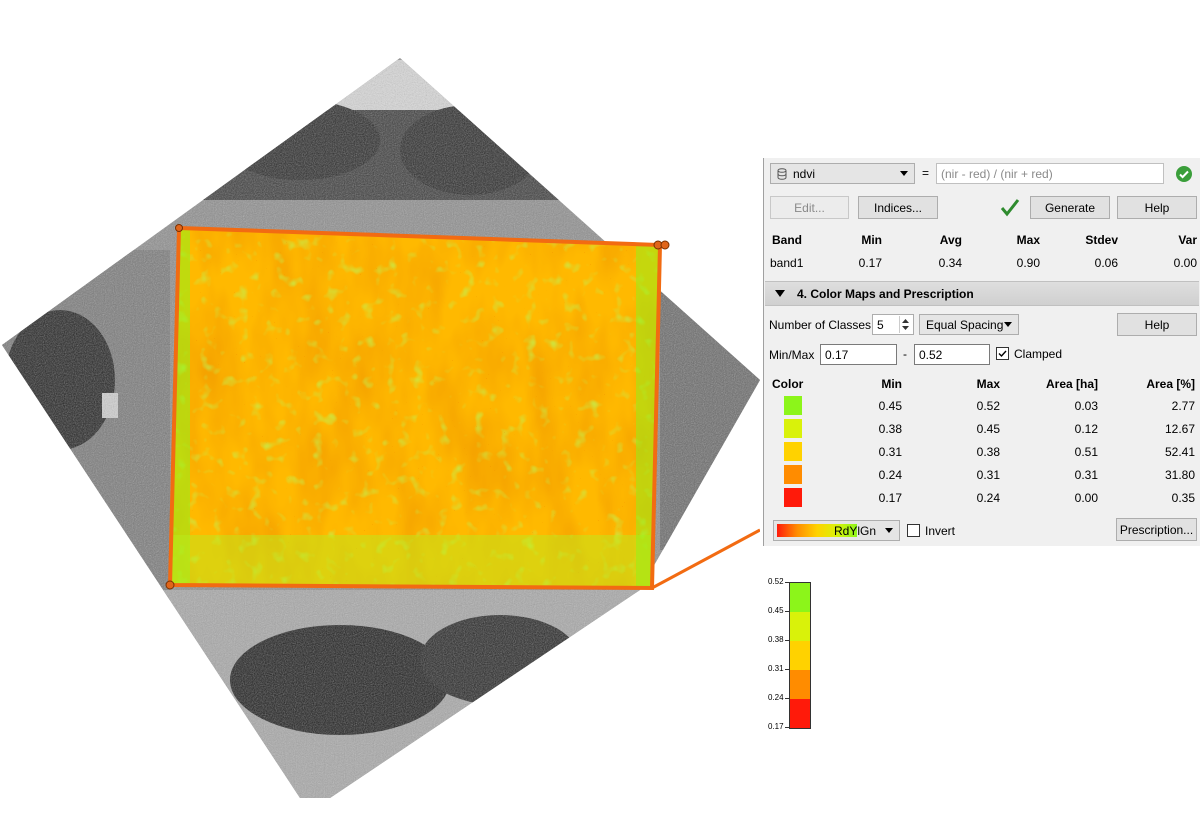  Describe the element at coordinates (780, 293) in the screenshot. I see `collapse-triangle-icon` at that location.